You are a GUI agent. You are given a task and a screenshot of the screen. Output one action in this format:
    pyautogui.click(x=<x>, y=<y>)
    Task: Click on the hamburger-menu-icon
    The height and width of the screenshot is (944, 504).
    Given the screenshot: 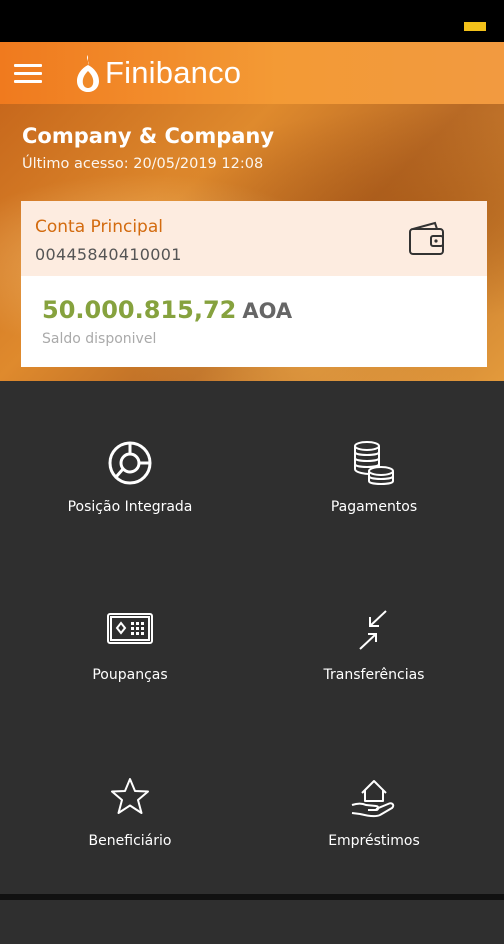 What is the action you would take?
    pyautogui.click(x=28, y=73)
    